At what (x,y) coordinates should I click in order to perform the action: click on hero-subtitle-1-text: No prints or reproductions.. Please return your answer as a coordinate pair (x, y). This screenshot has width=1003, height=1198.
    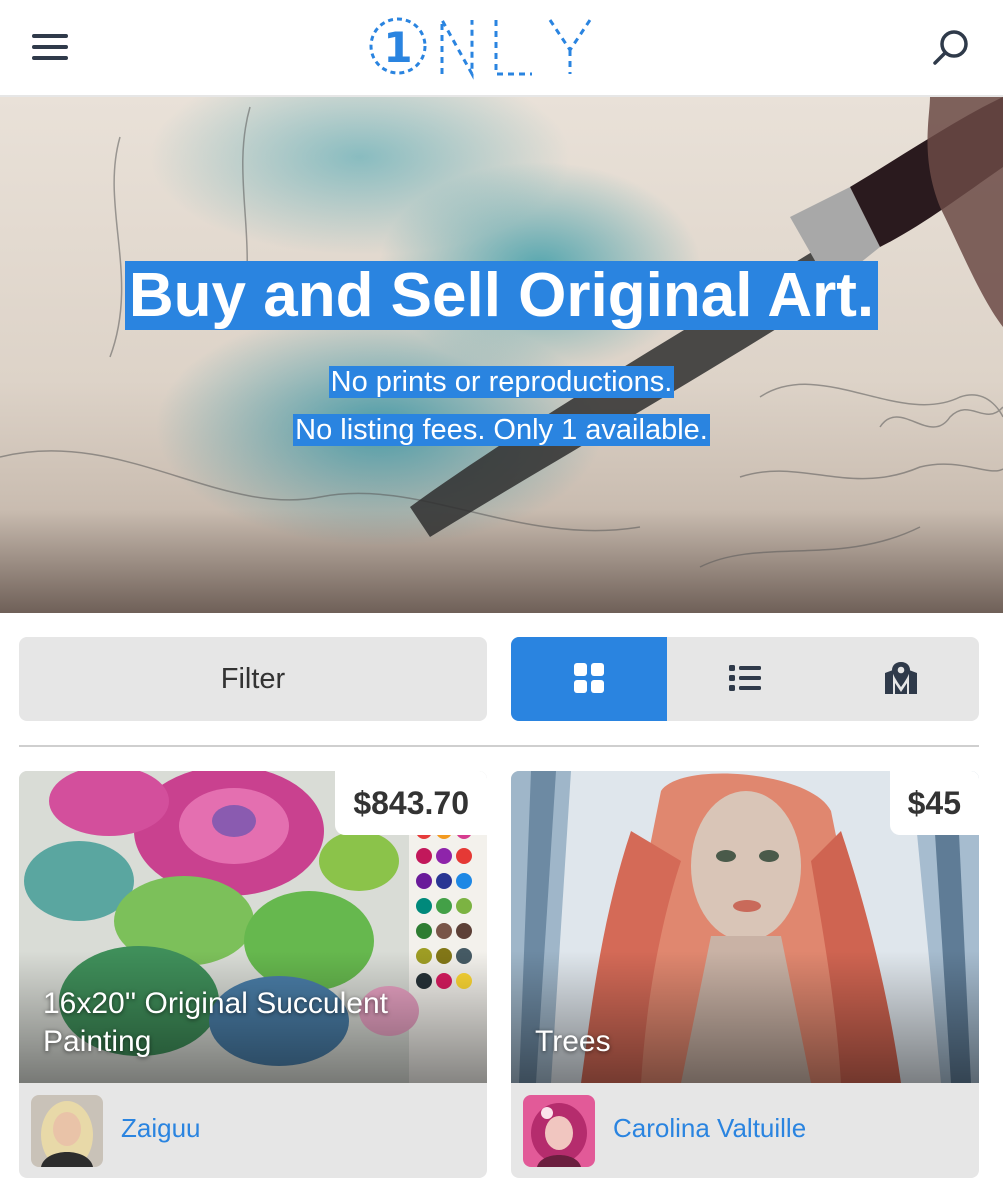
    Looking at the image, I should click on (501, 382).